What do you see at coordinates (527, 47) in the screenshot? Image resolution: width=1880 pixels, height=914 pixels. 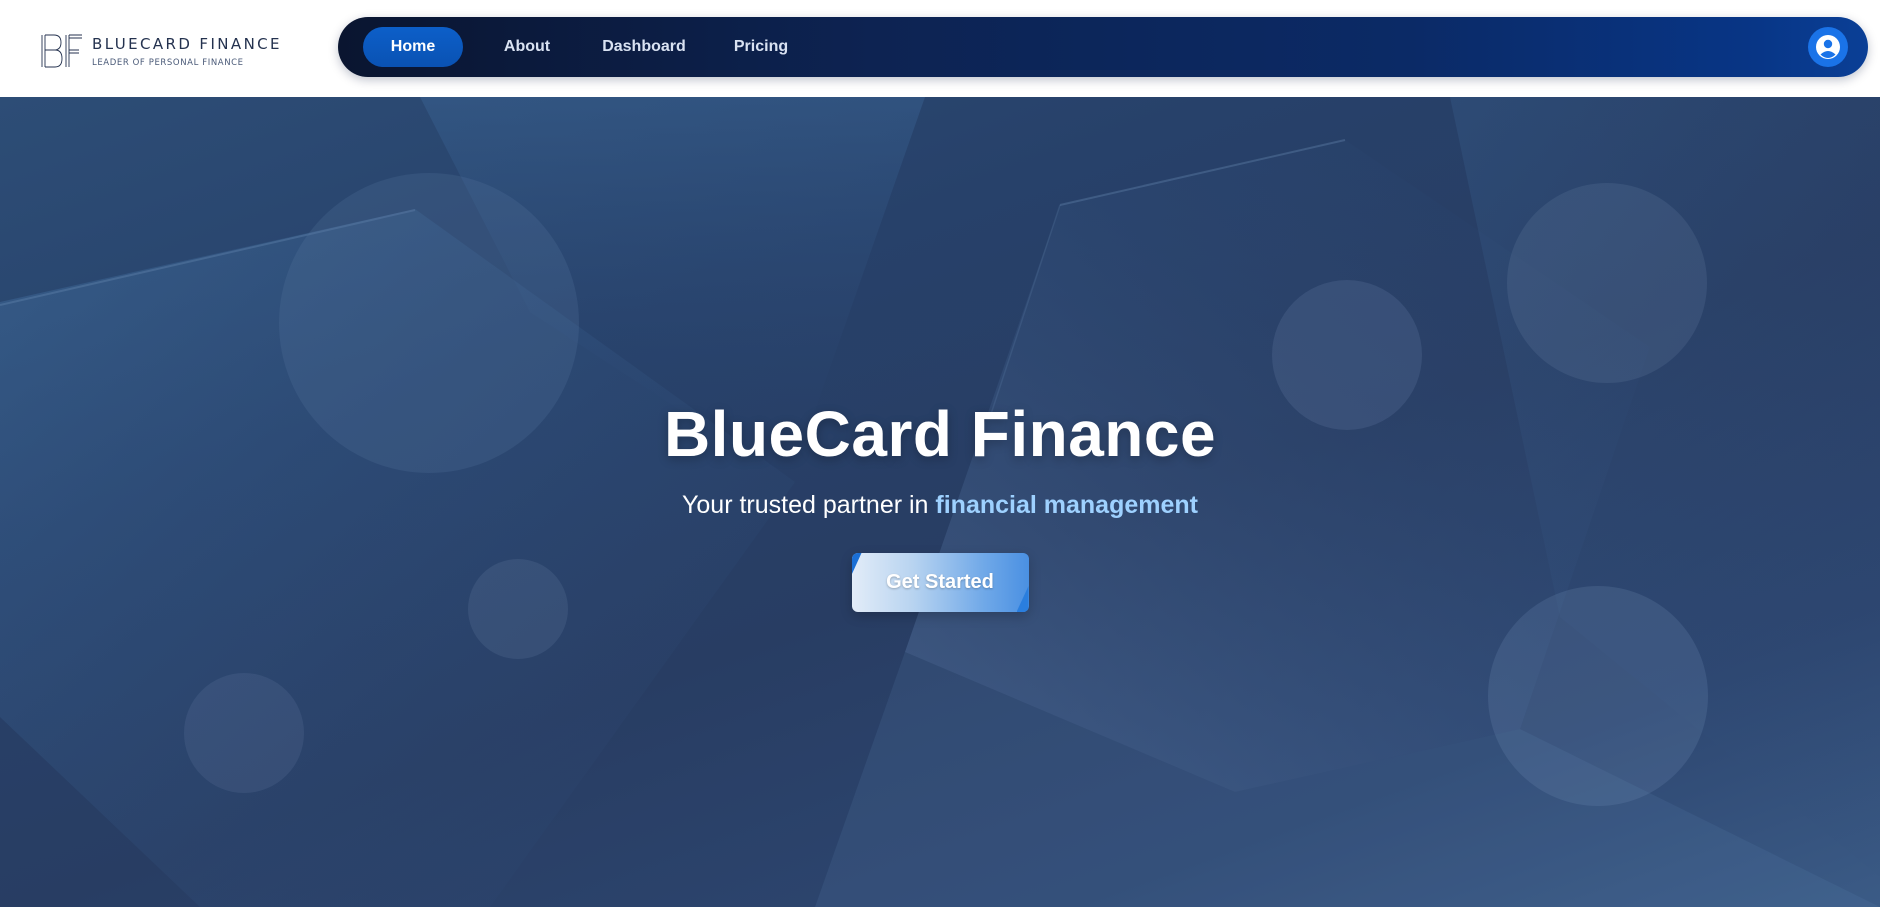 I see `nav-item-about: About` at bounding box center [527, 47].